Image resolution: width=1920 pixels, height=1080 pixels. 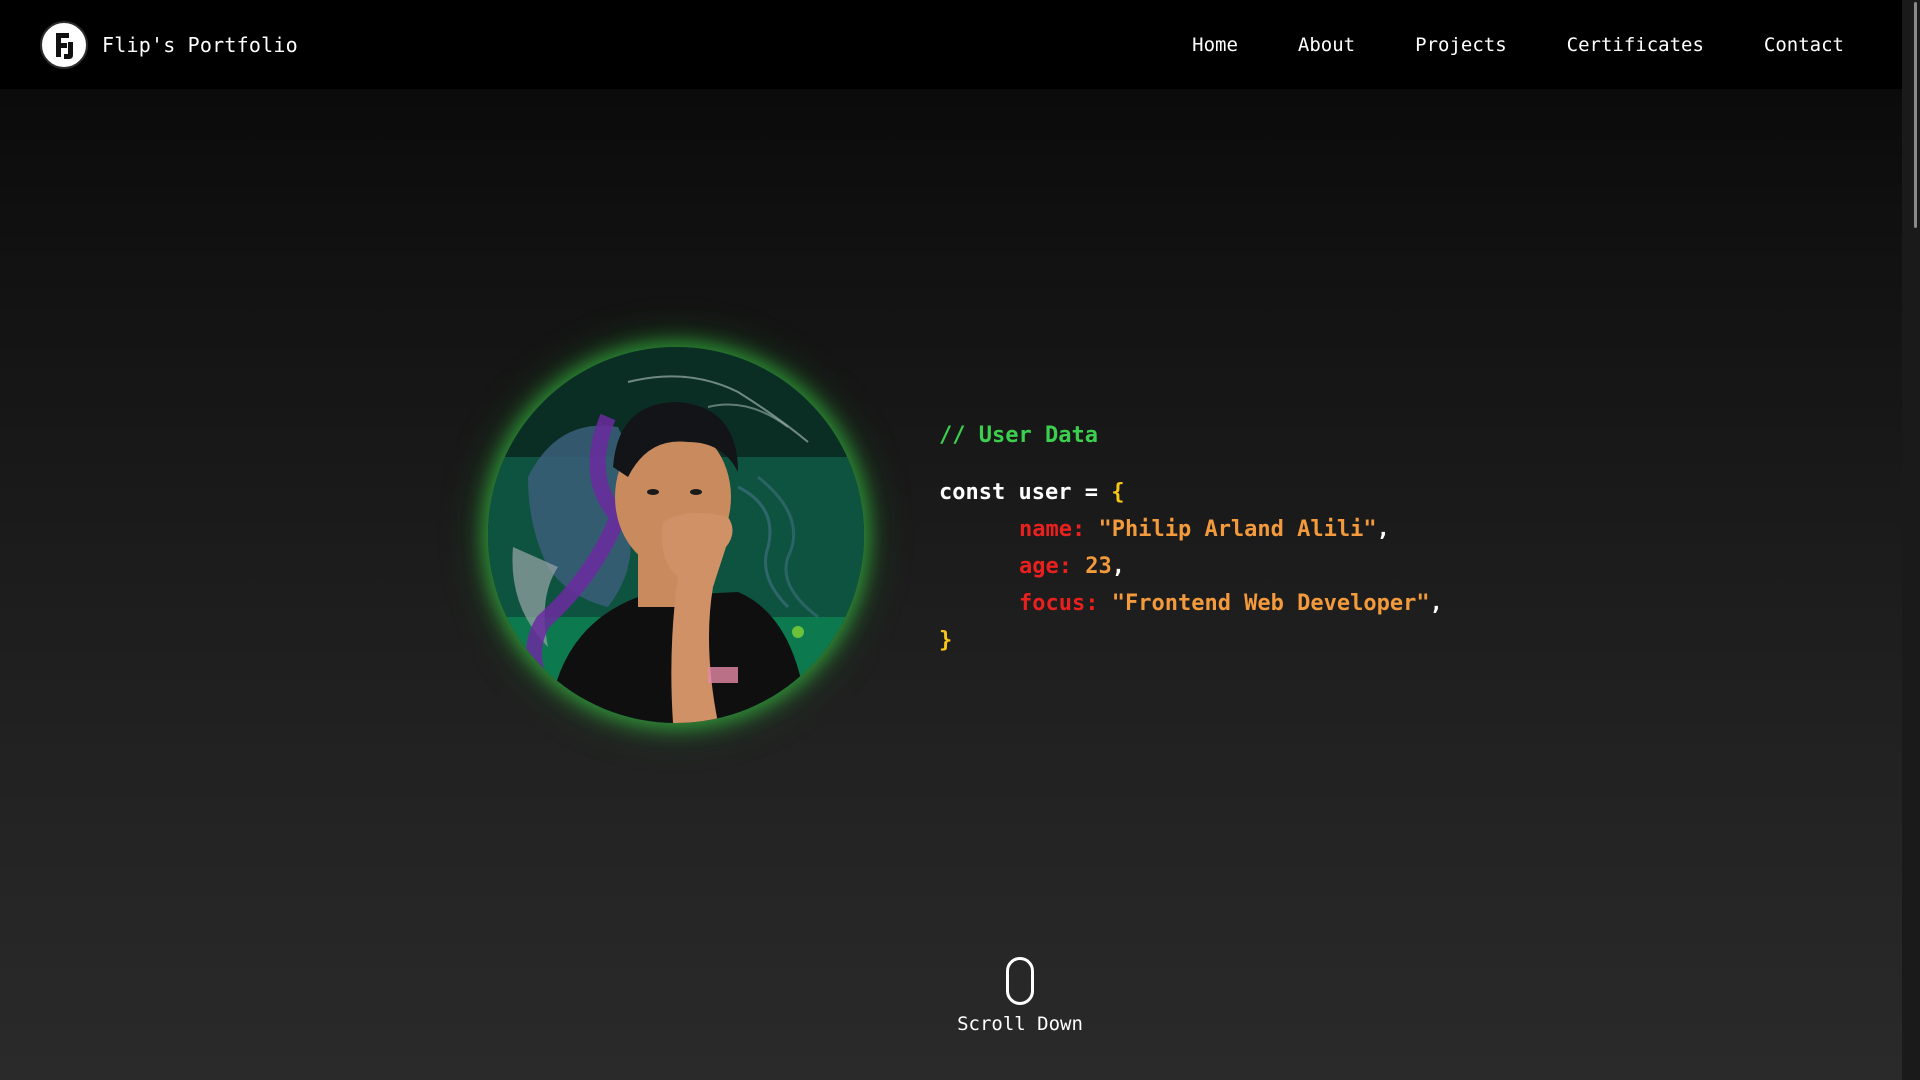 I want to click on nav-links: Home About Projects Certificates Contact, so click(x=1518, y=45).